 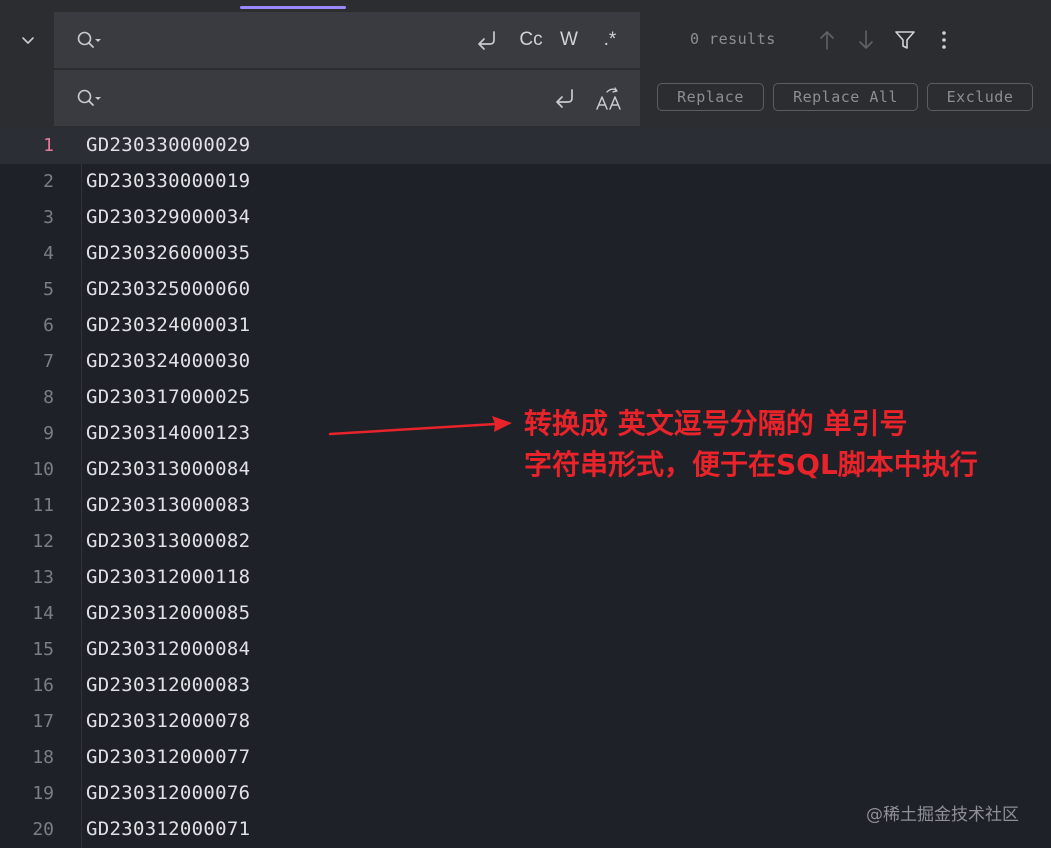 What do you see at coordinates (43, 505) in the screenshot?
I see `line-number: 11` at bounding box center [43, 505].